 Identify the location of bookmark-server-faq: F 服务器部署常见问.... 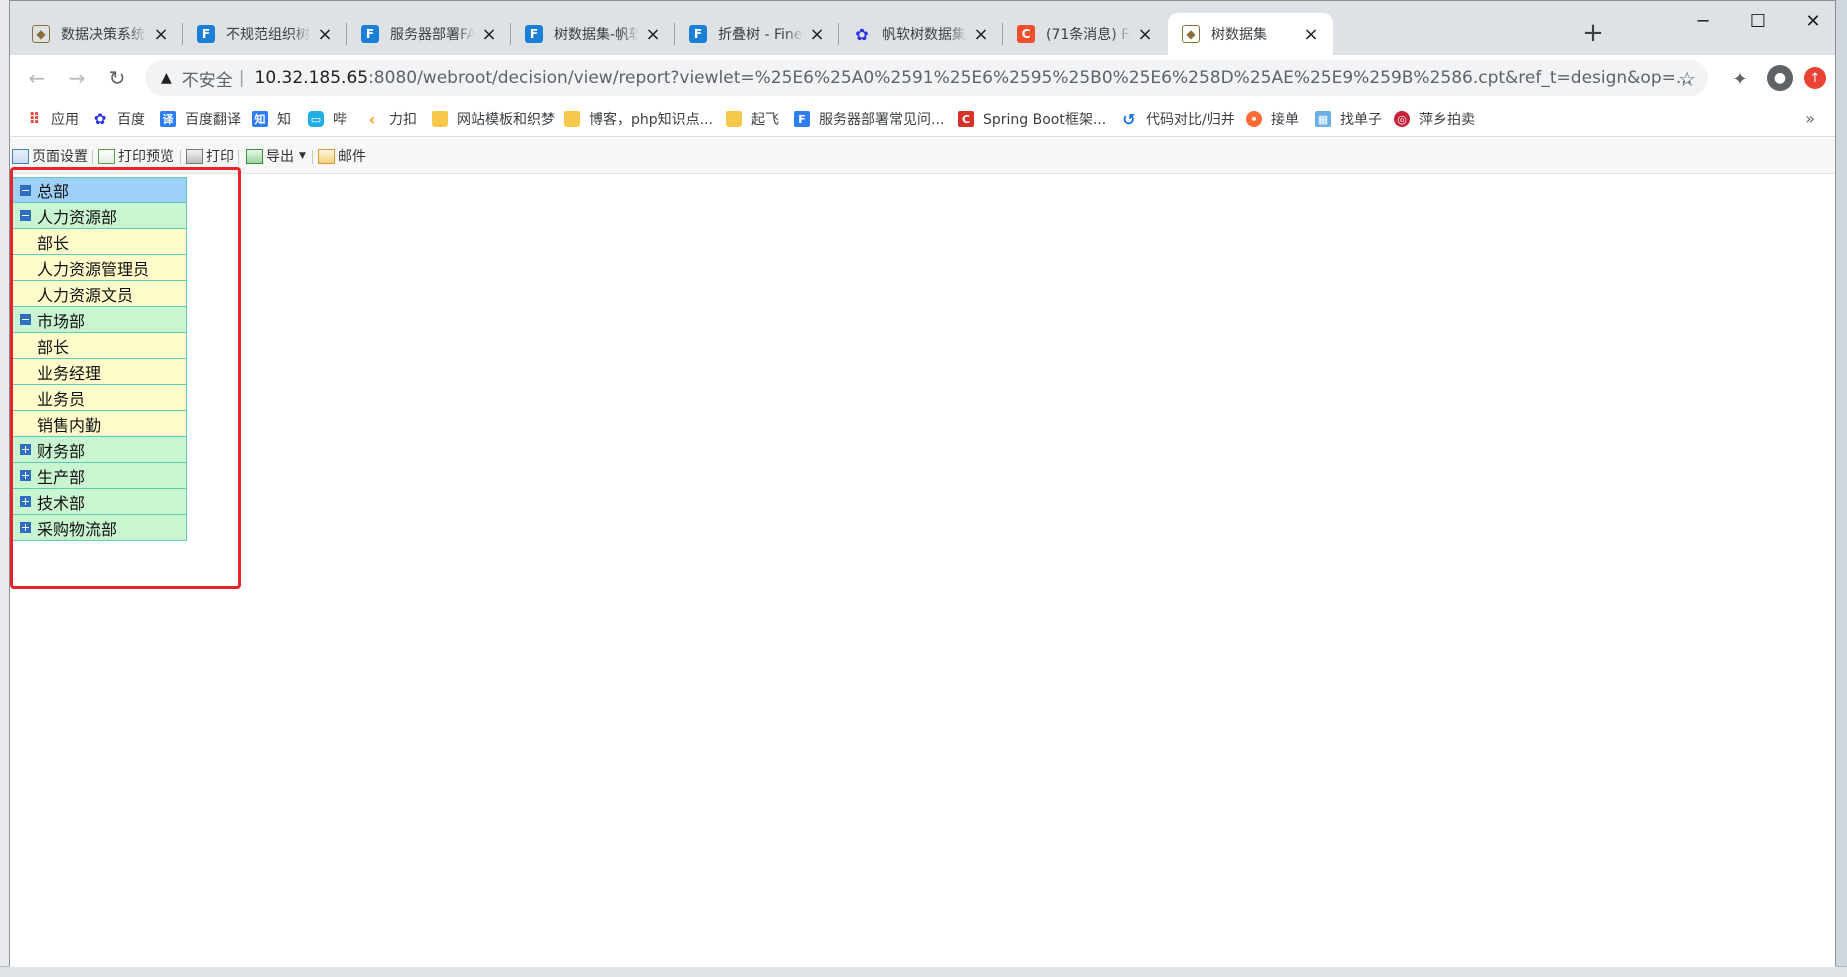
(869, 119).